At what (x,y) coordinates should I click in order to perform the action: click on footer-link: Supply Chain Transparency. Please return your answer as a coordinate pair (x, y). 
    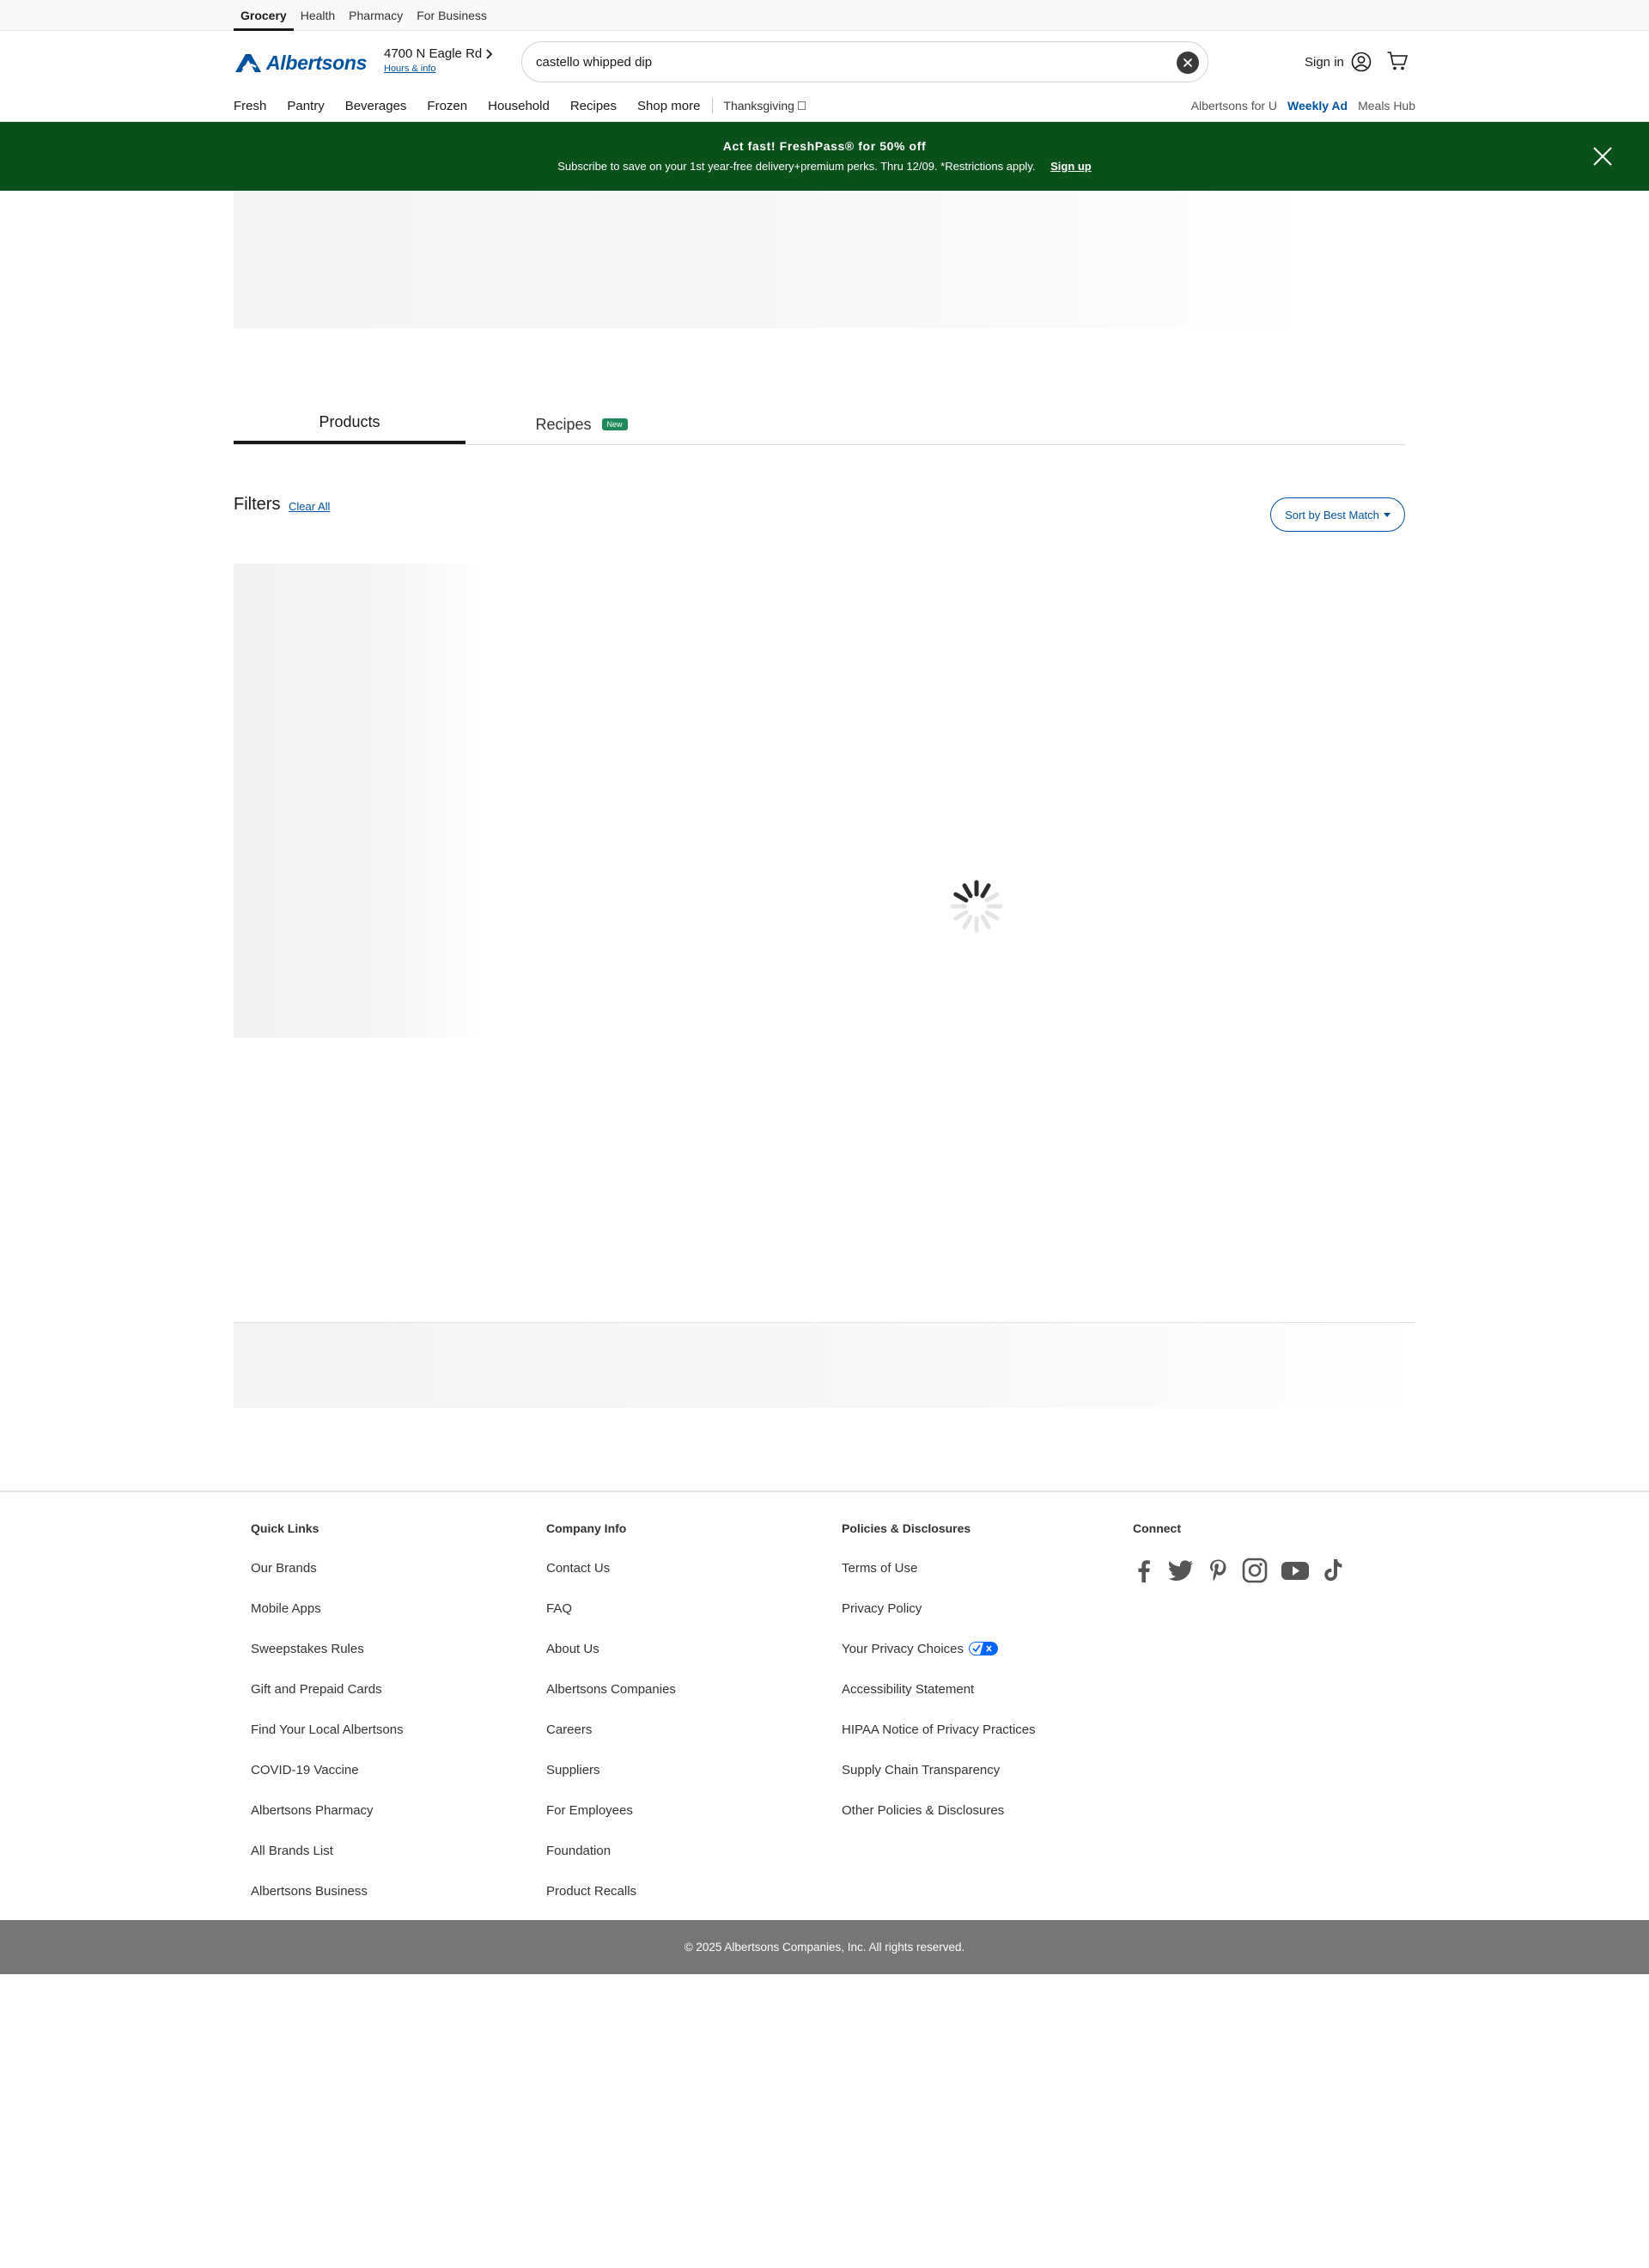
    Looking at the image, I should click on (939, 1783).